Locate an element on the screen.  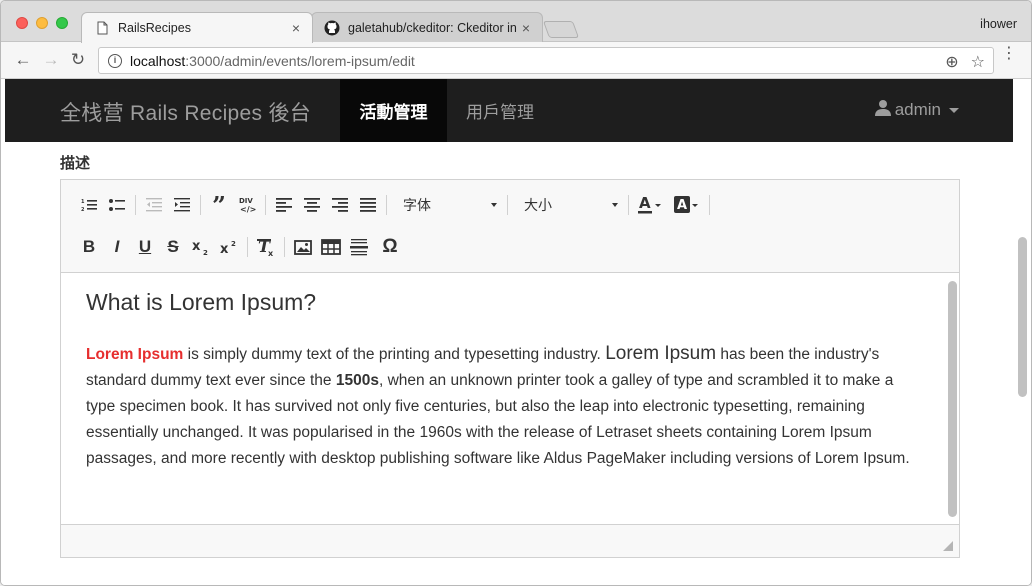
italic-icon: I is located at coordinates (117, 247).